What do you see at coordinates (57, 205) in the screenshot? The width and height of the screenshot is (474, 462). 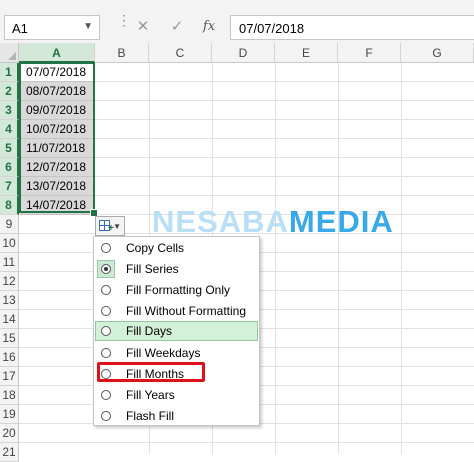 I see `cell-a8: 14/07/2018` at bounding box center [57, 205].